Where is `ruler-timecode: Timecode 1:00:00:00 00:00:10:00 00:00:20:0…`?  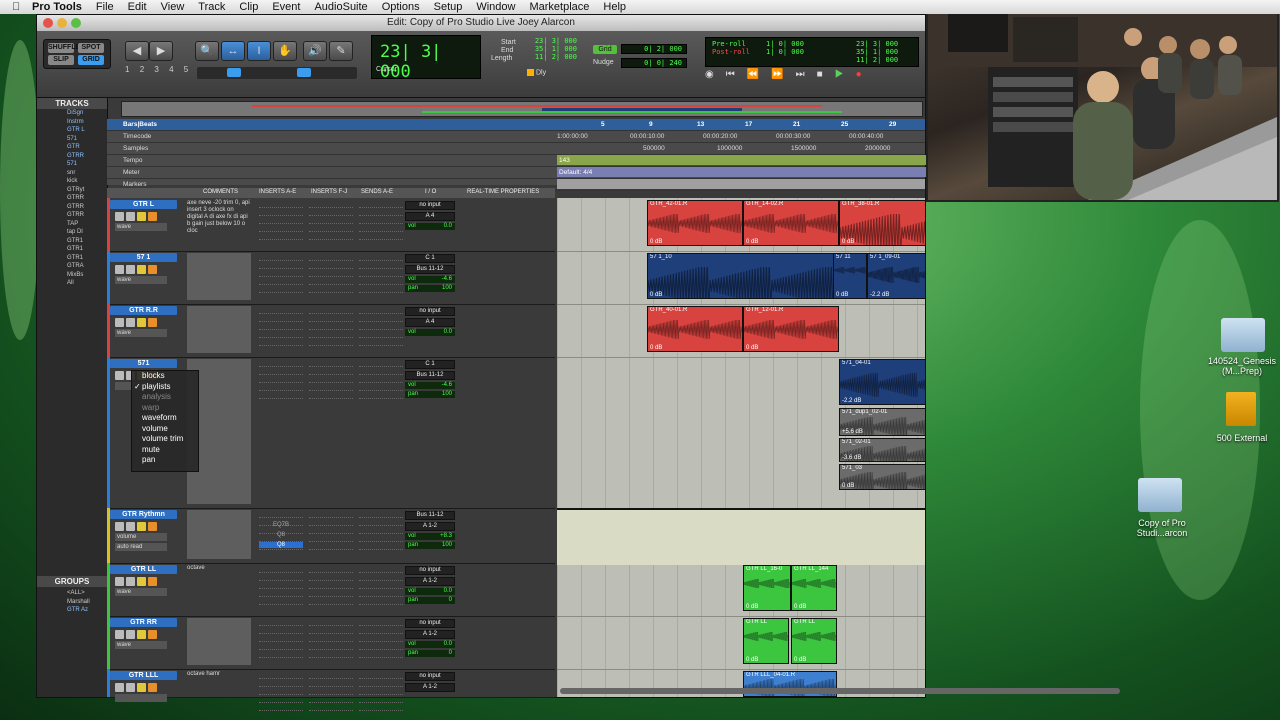 ruler-timecode: Timecode 1:00:00:00 00:00:10:00 00:00:20:0… is located at coordinates (516, 137).